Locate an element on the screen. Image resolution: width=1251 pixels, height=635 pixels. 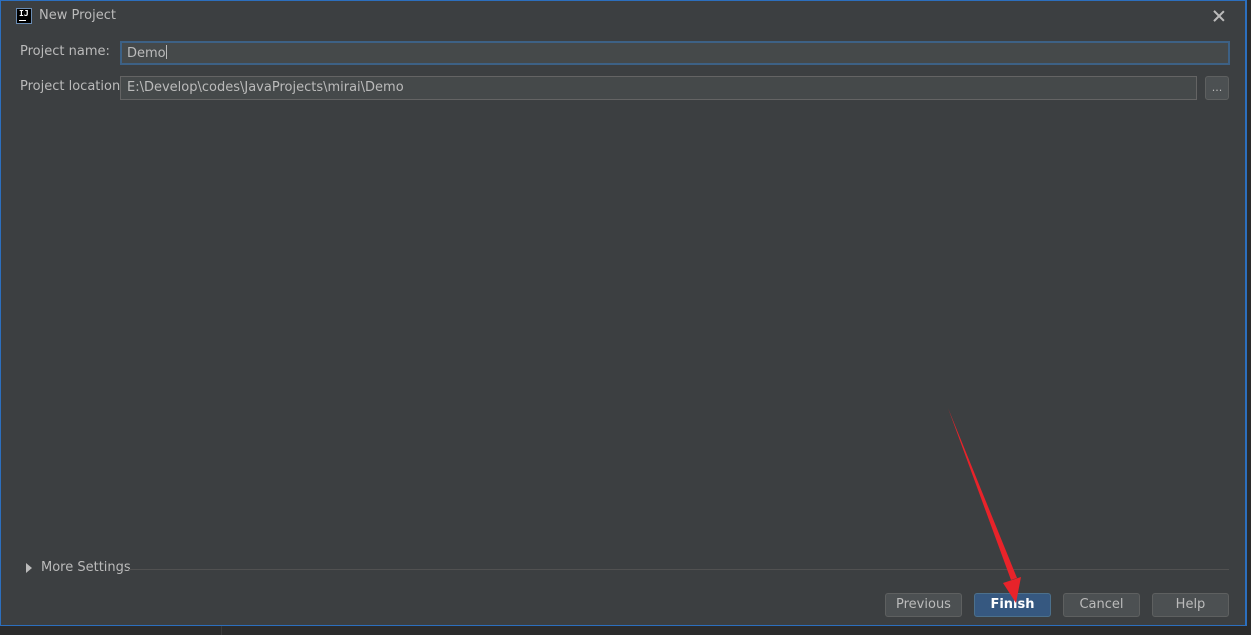
project-name-label-text: Project name: is located at coordinates (65, 51).